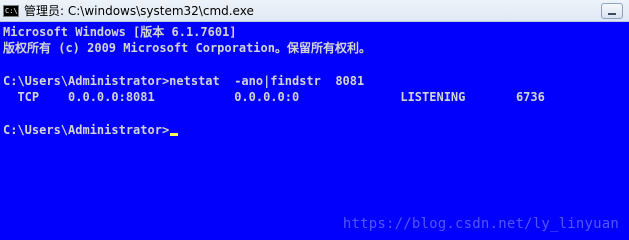 The width and height of the screenshot is (629, 240). I want to click on window-title: 管理员: C:\windows\system32\cmd.exe, so click(139, 11).